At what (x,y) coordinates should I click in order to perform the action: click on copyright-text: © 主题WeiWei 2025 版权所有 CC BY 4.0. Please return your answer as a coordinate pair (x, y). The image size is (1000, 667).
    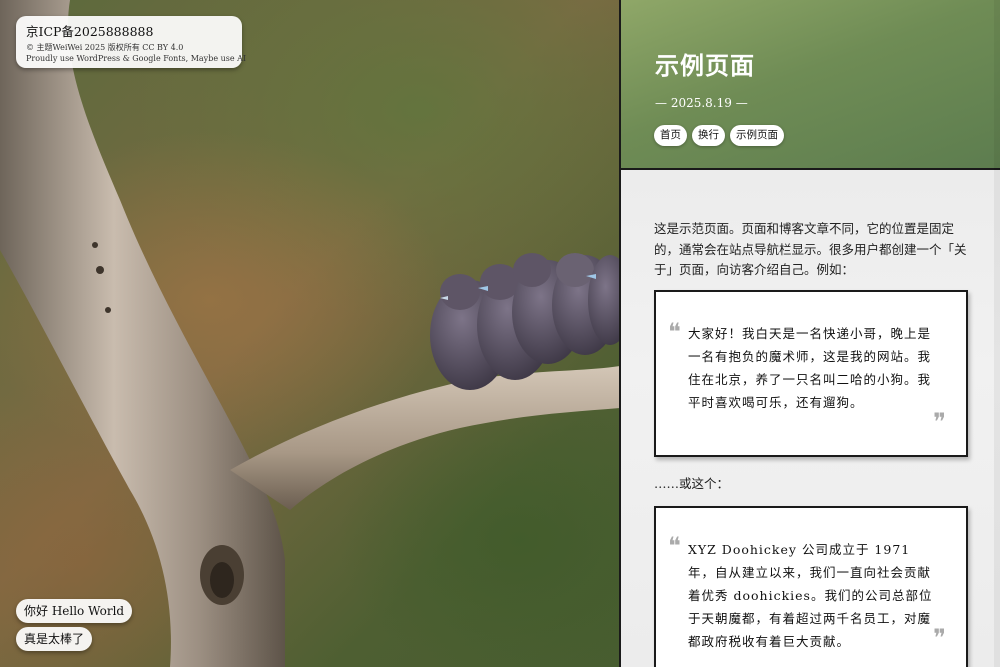
    Looking at the image, I should click on (105, 47).